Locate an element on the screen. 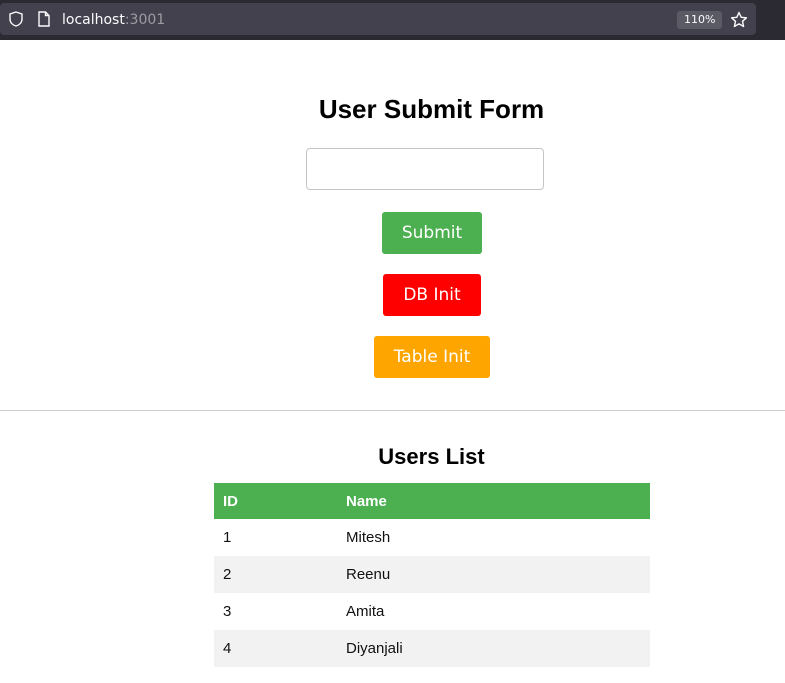 Image resolution: width=785 pixels, height=683 pixels. users-list-title: Users List is located at coordinates (431, 456).